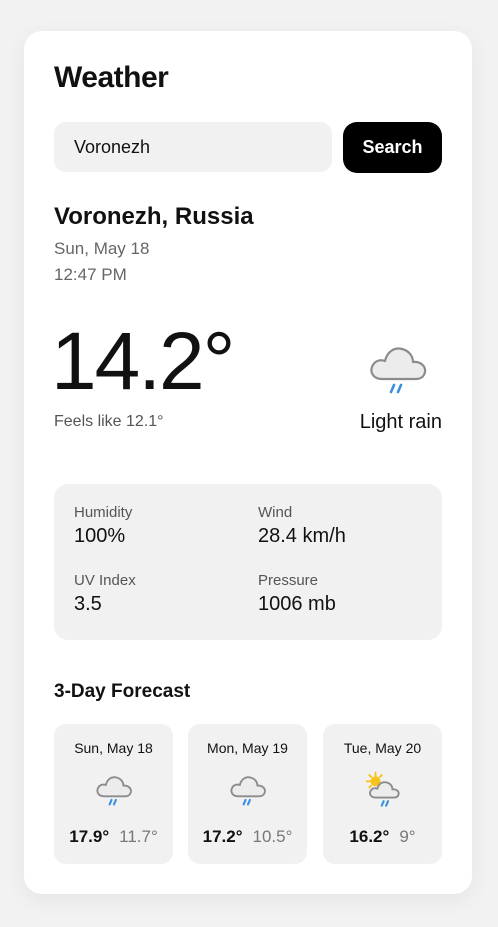  I want to click on app-title: Weather, so click(111, 77).